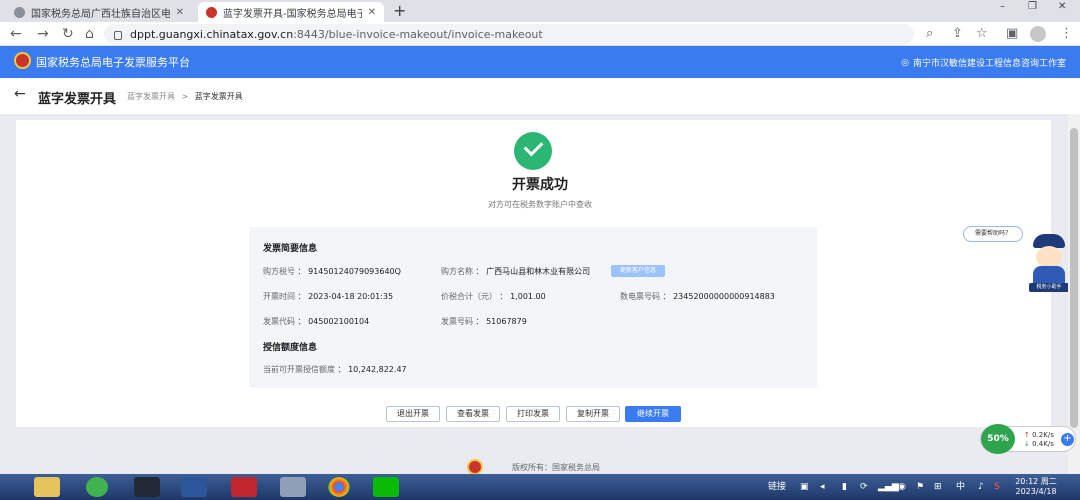  Describe the element at coordinates (724, 296) in the screenshot. I see `einvoice-number-value: 23452000000000914883` at that location.